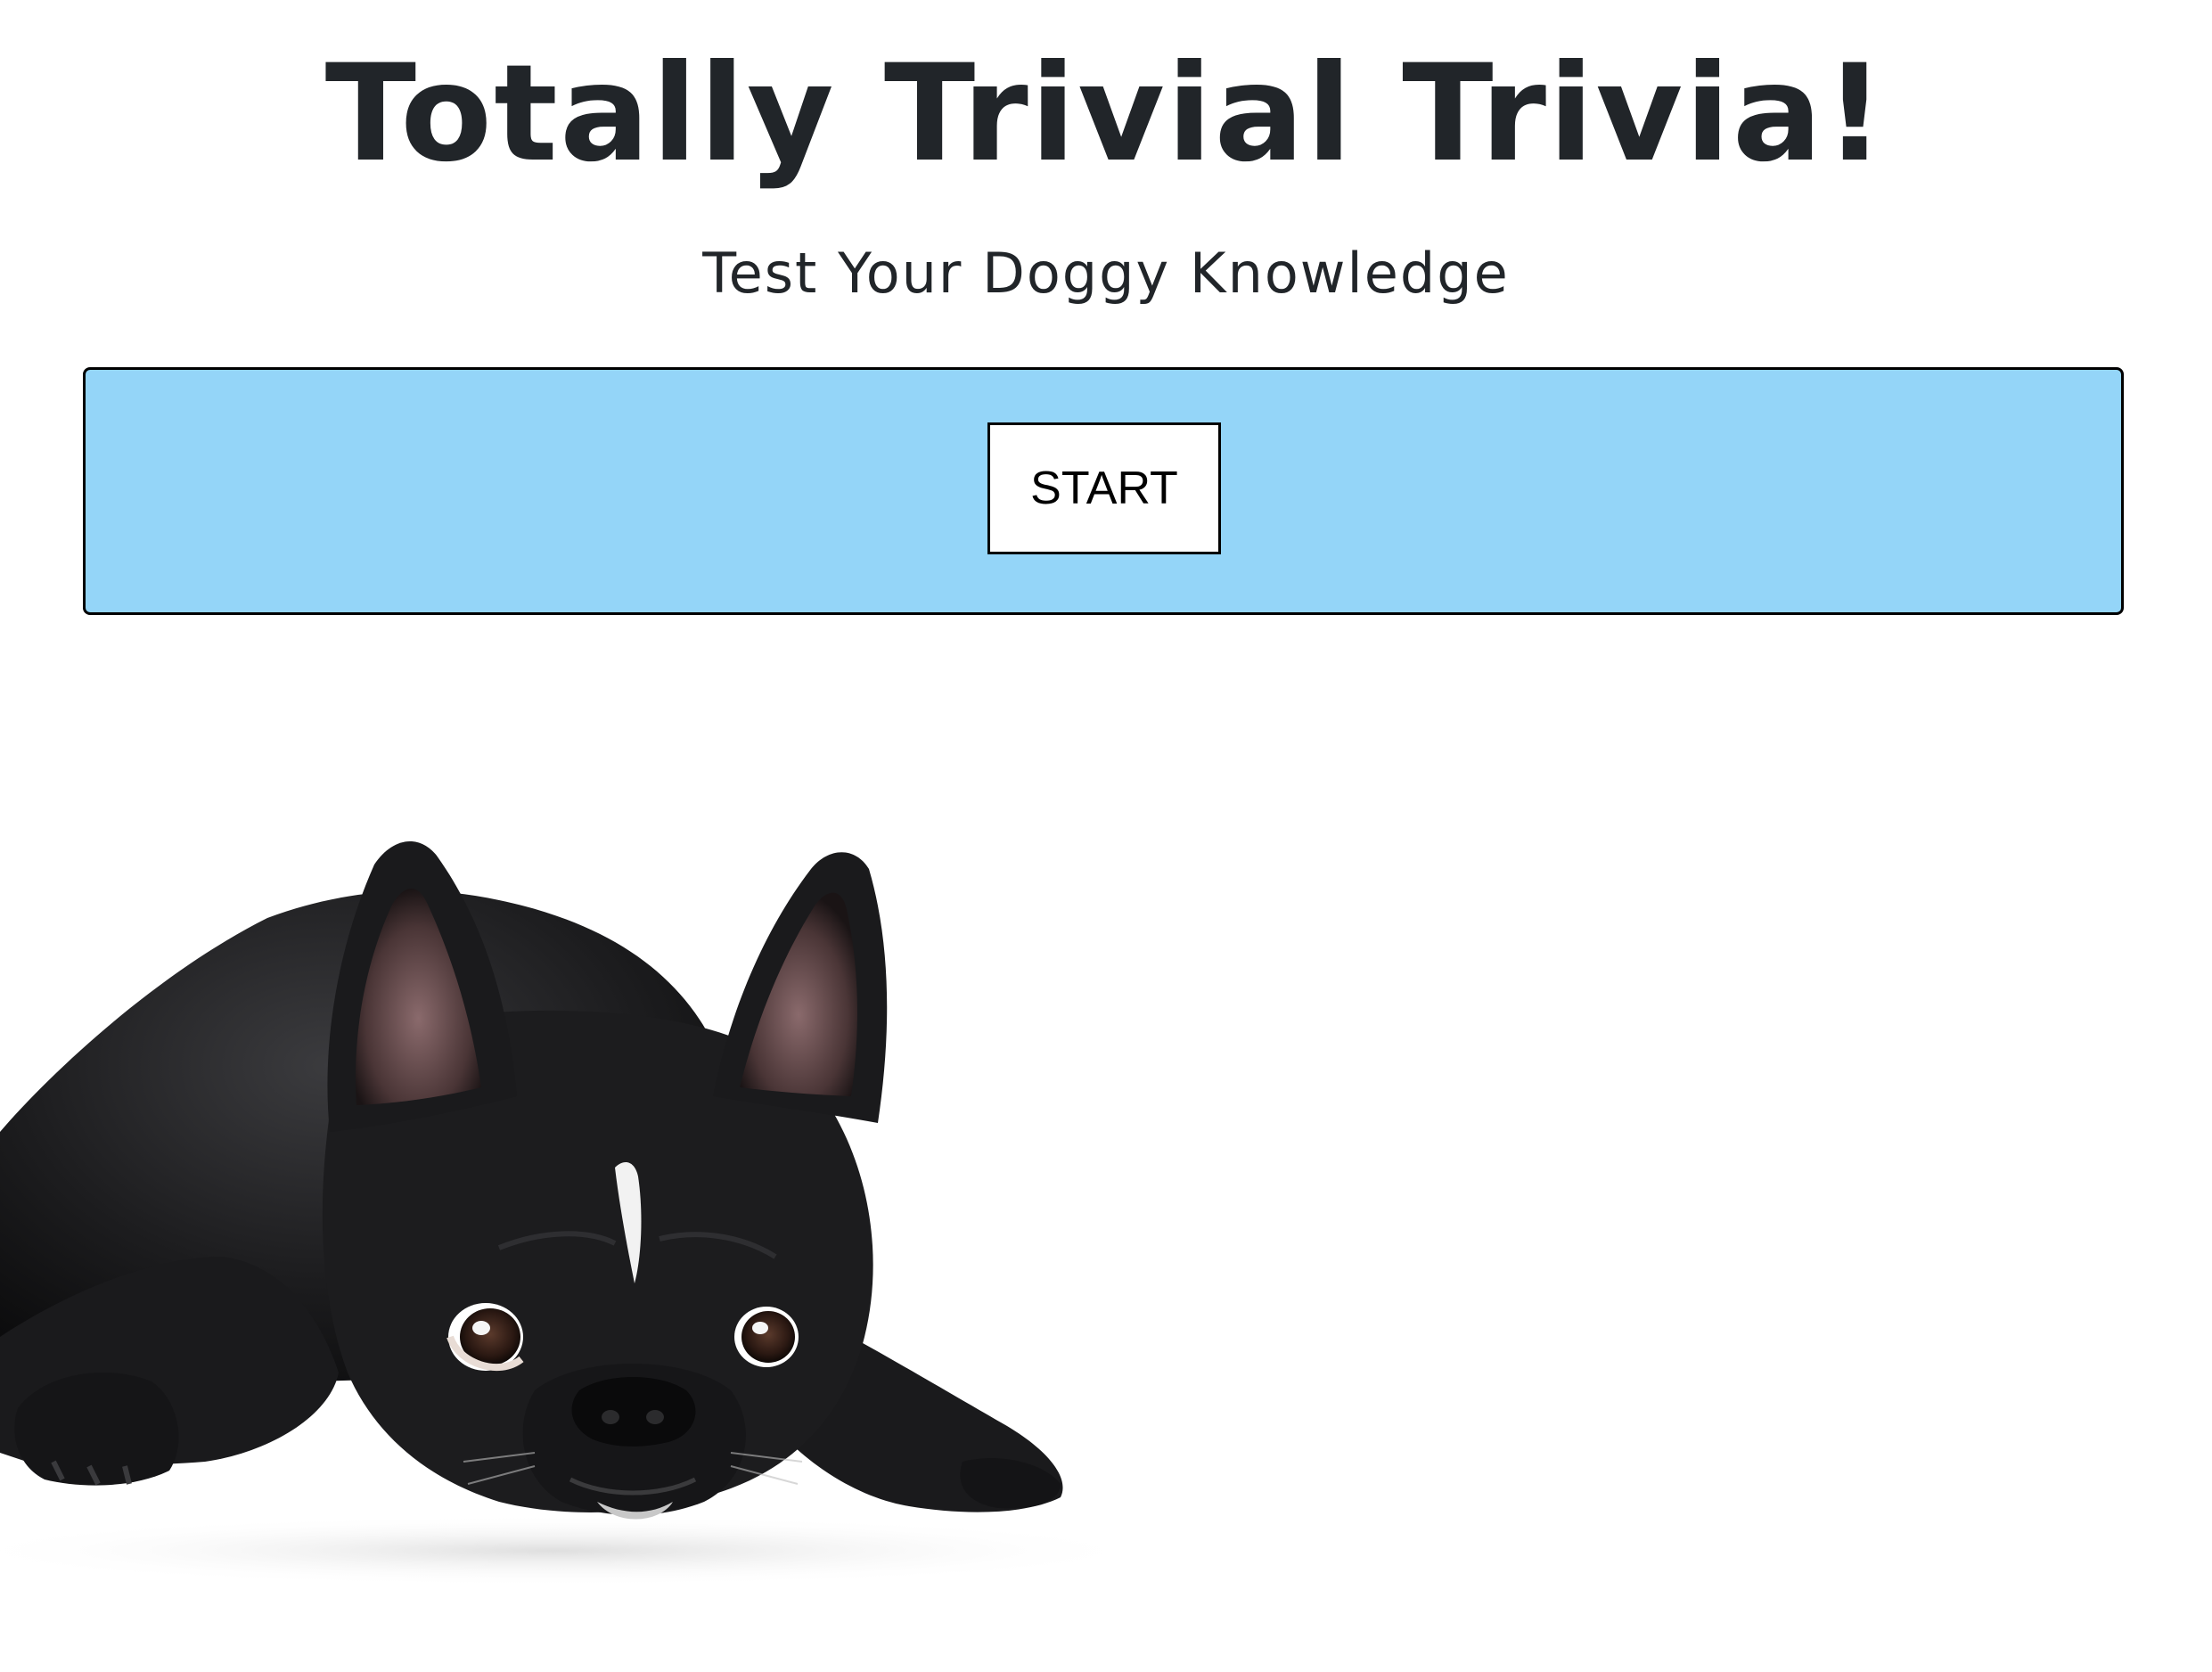 The width and height of the screenshot is (2212, 1672). I want to click on start-button: START, so click(1104, 488).